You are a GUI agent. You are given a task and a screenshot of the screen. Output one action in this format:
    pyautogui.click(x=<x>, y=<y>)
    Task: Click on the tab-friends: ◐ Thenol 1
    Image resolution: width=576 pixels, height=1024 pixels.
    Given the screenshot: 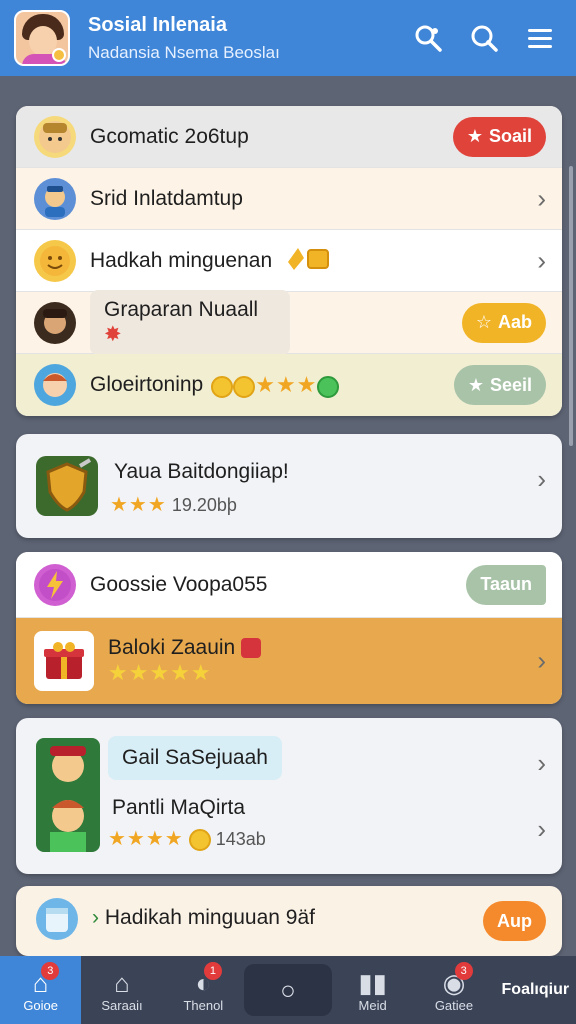 What is the action you would take?
    pyautogui.click(x=203, y=990)
    